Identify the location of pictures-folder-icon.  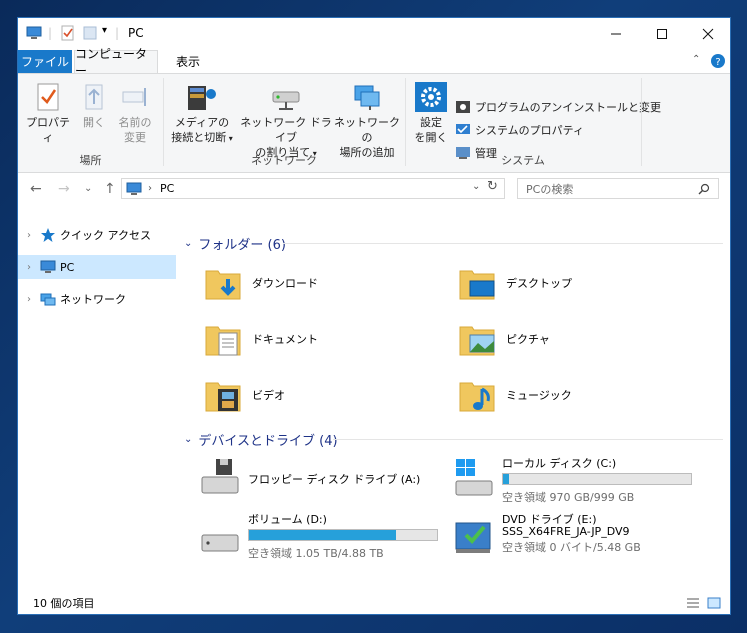
(477, 341).